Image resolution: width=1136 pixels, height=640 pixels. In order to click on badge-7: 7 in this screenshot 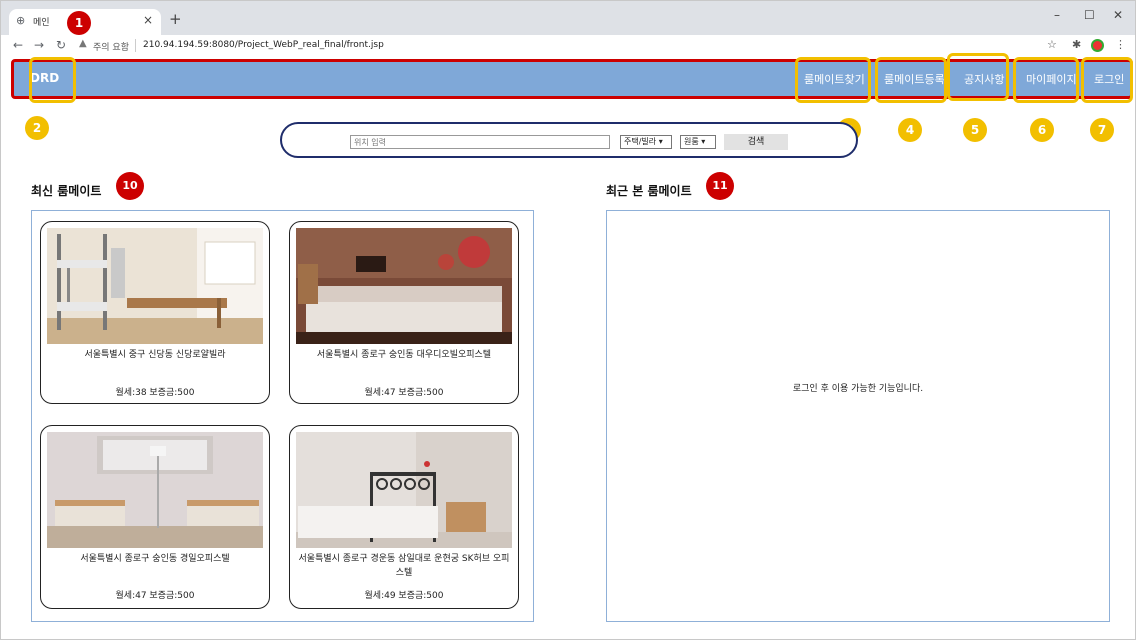, I will do `click(1102, 130)`.